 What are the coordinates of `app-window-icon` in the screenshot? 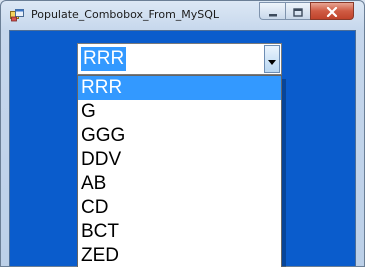 It's located at (17, 14).